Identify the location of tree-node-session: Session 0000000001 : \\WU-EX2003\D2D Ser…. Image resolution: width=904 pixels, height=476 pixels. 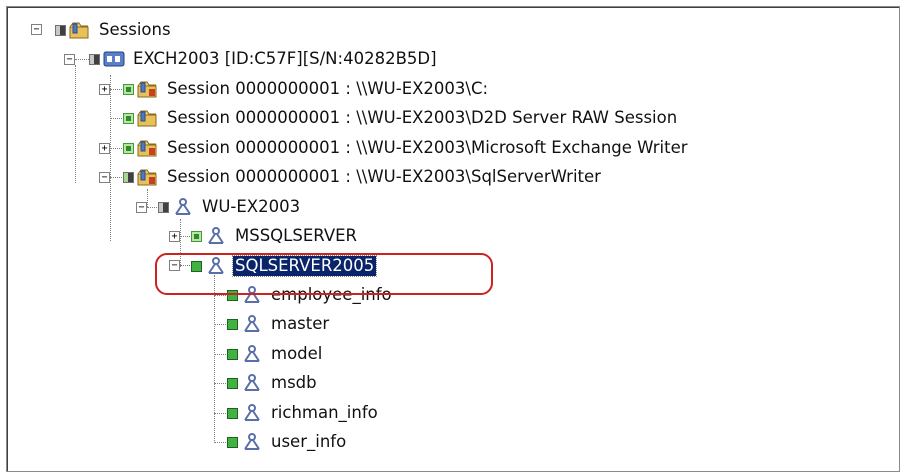
(401, 118).